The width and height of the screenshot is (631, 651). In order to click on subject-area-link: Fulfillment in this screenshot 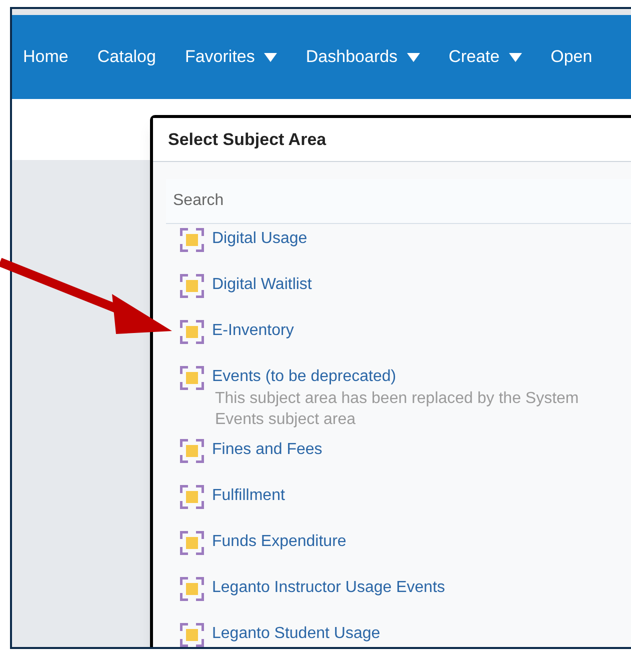, I will do `click(248, 495)`.